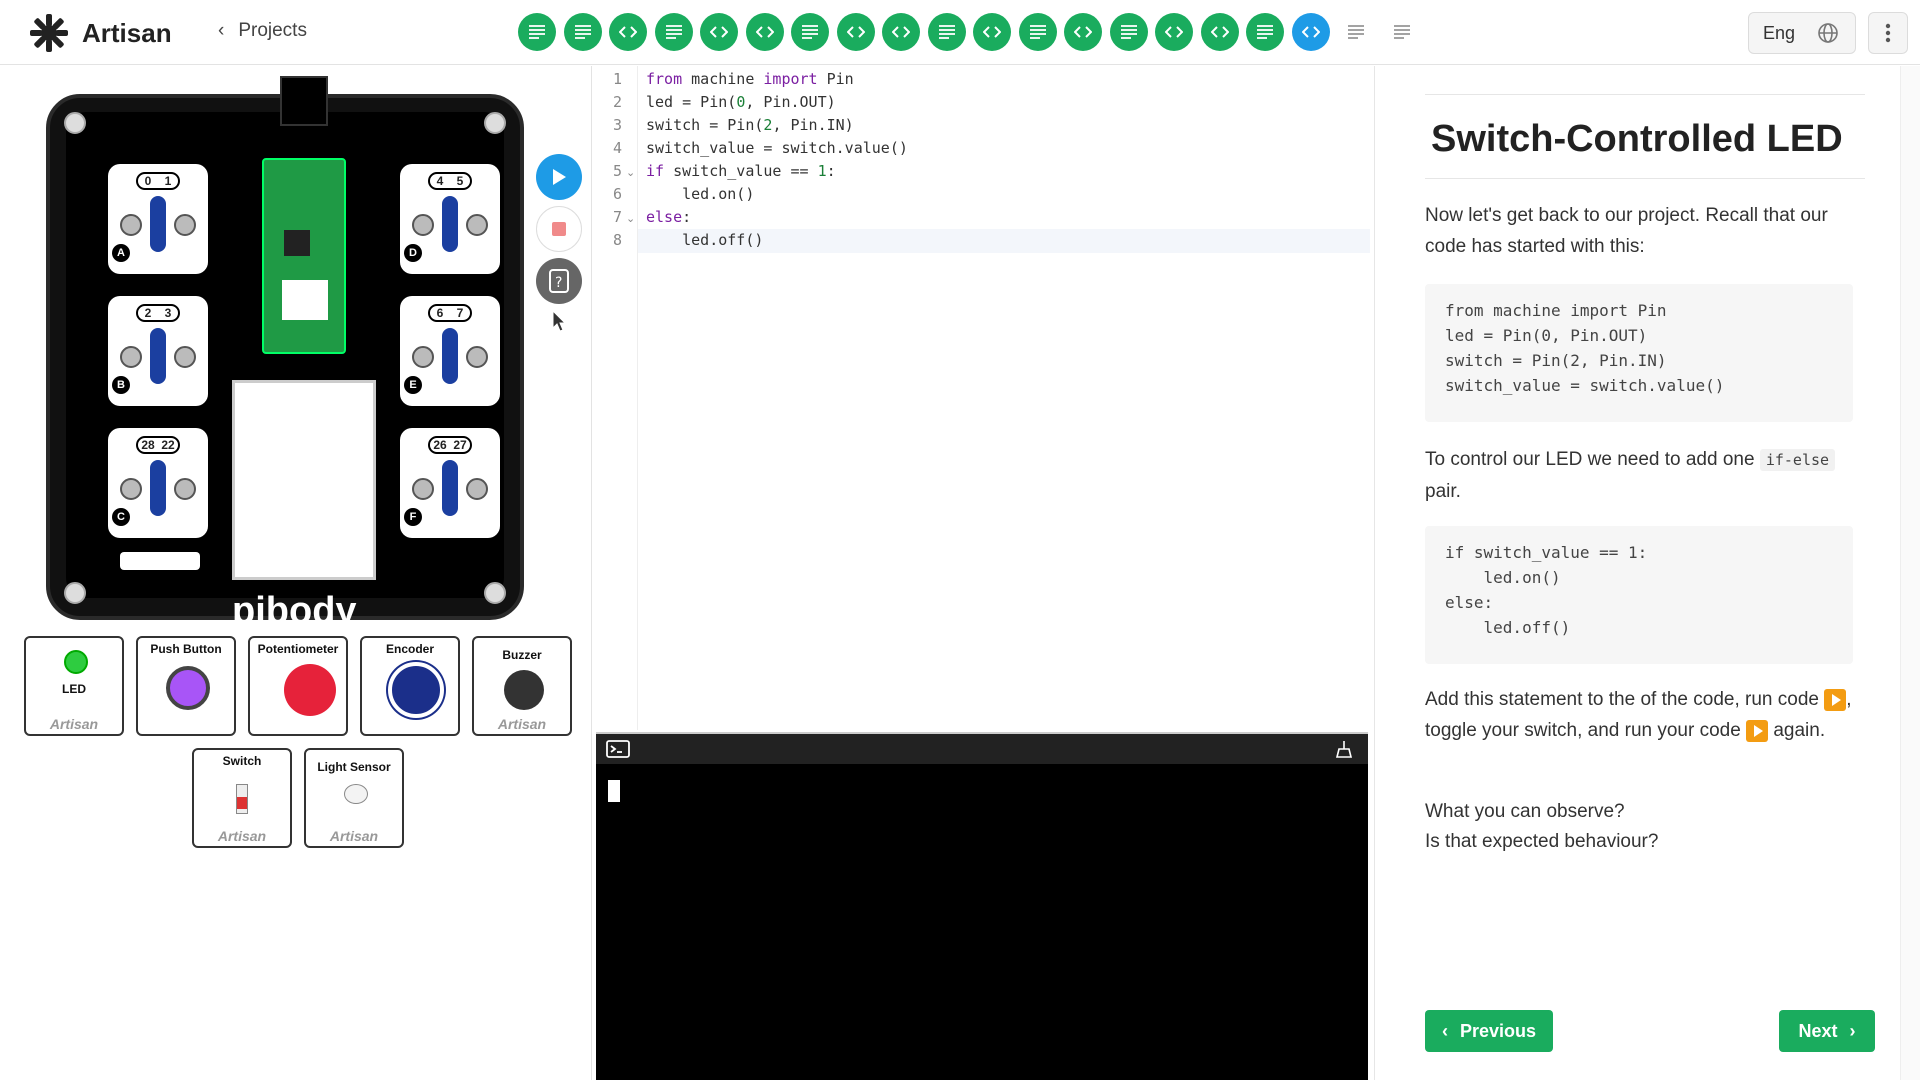 The width and height of the screenshot is (1920, 1080). Describe the element at coordinates (354, 798) in the screenshot. I see `component-light-sensor: Light Sensor Artisan` at that location.